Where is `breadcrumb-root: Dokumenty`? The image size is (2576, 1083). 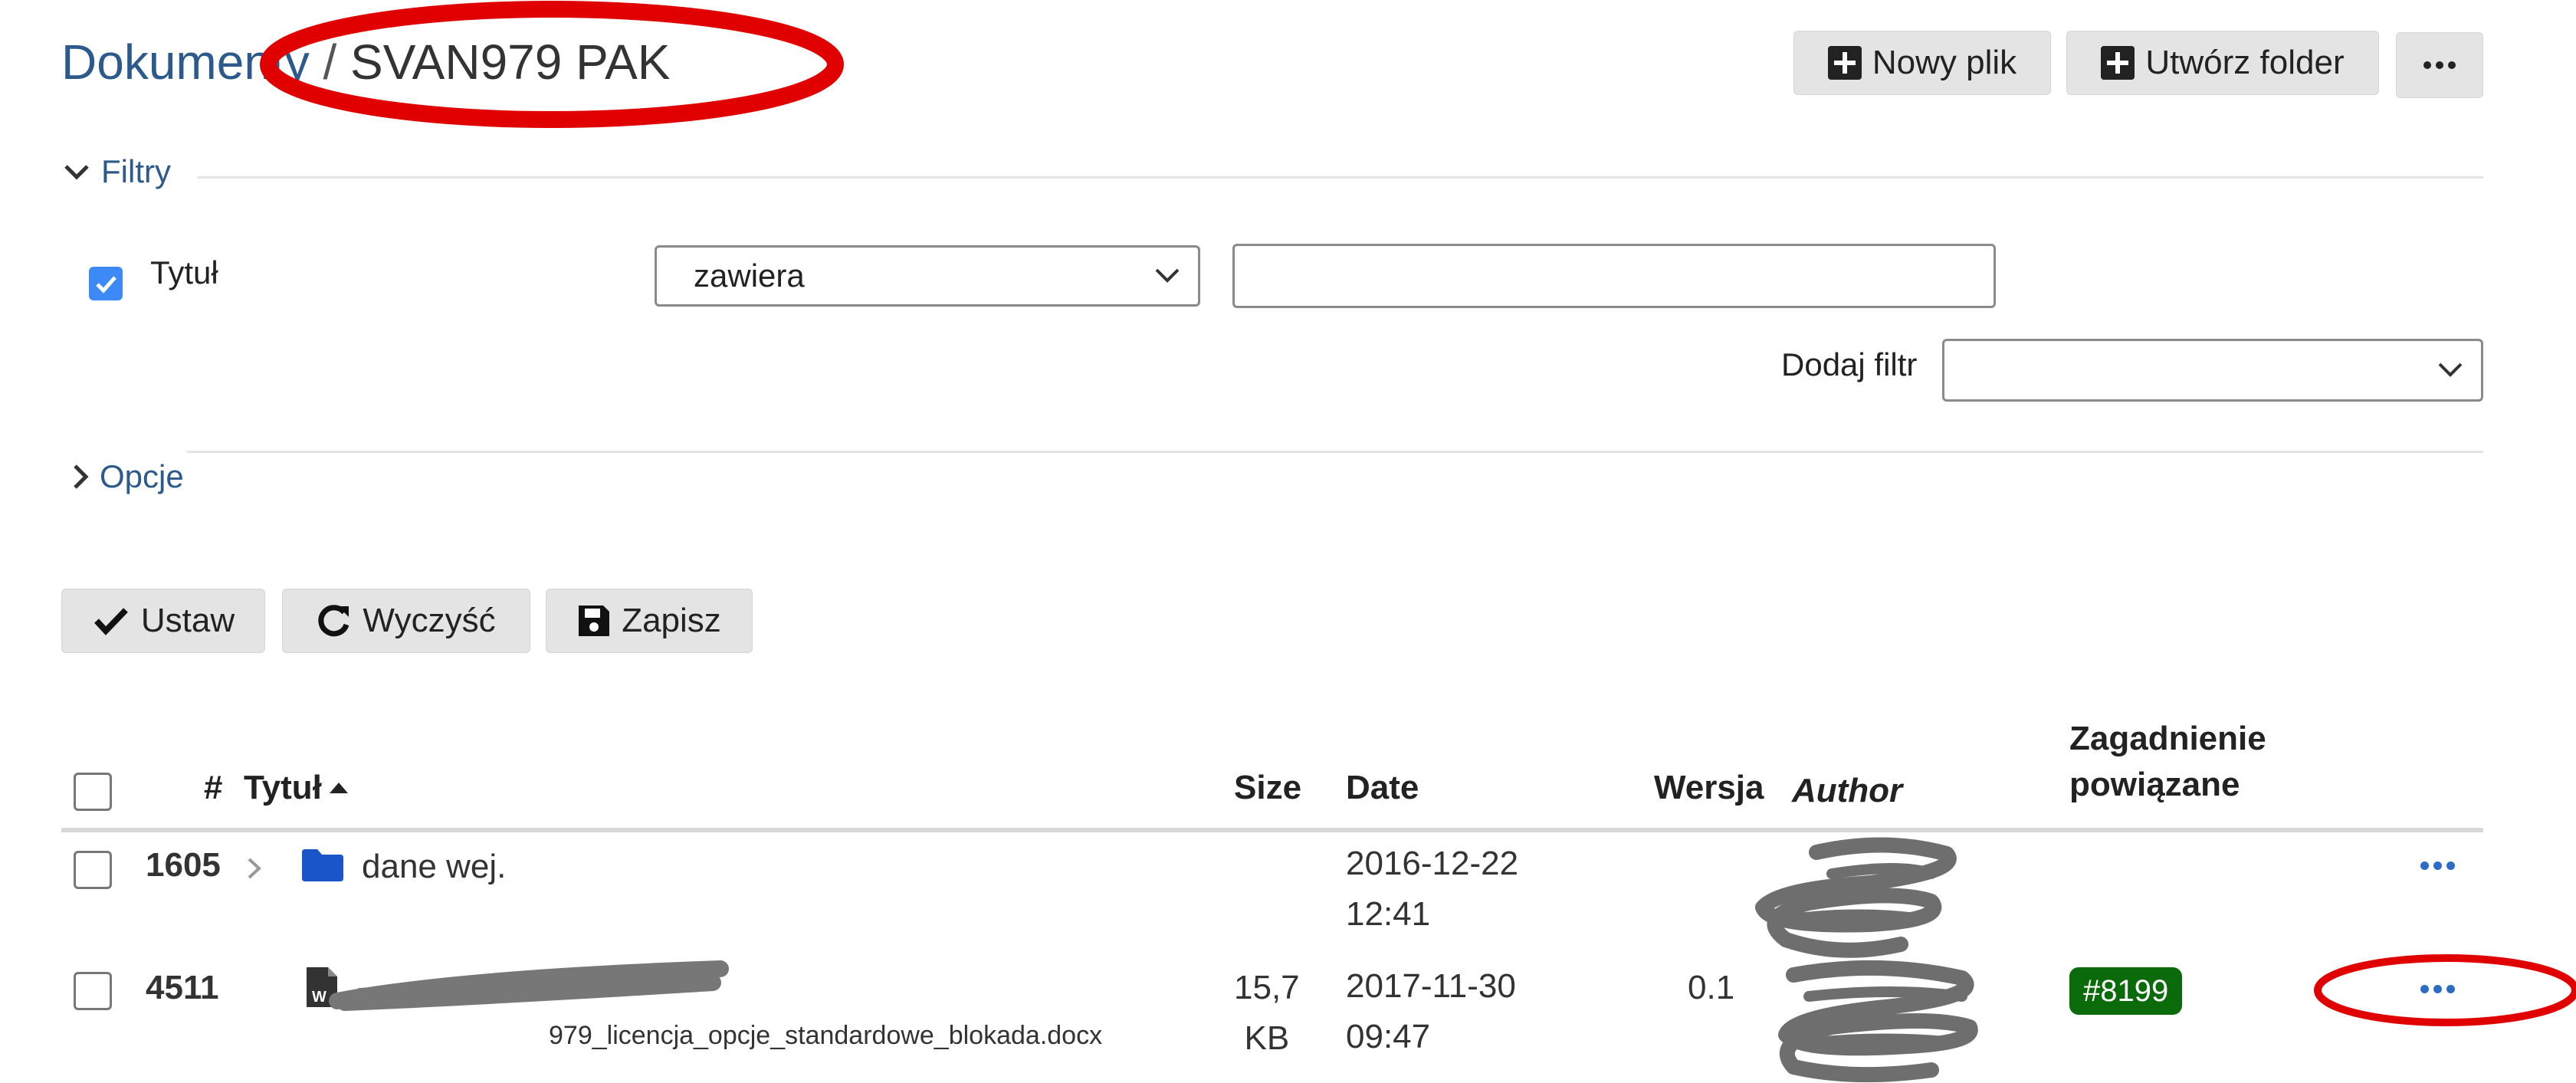
breadcrumb-root: Dokumenty is located at coordinates (185, 62).